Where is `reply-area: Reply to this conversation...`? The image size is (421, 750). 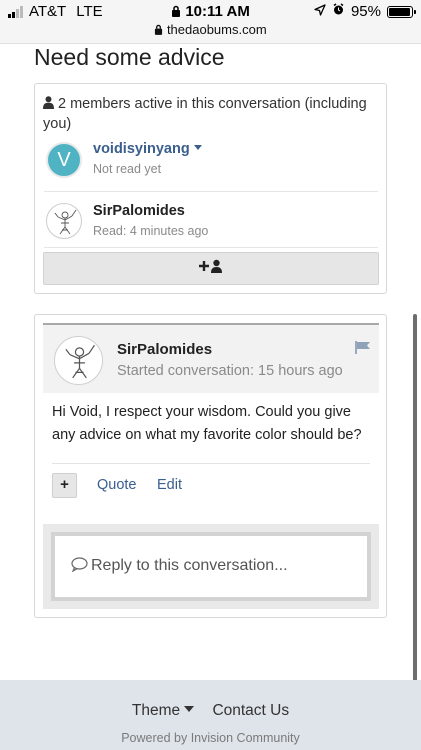 reply-area: Reply to this conversation... is located at coordinates (211, 566).